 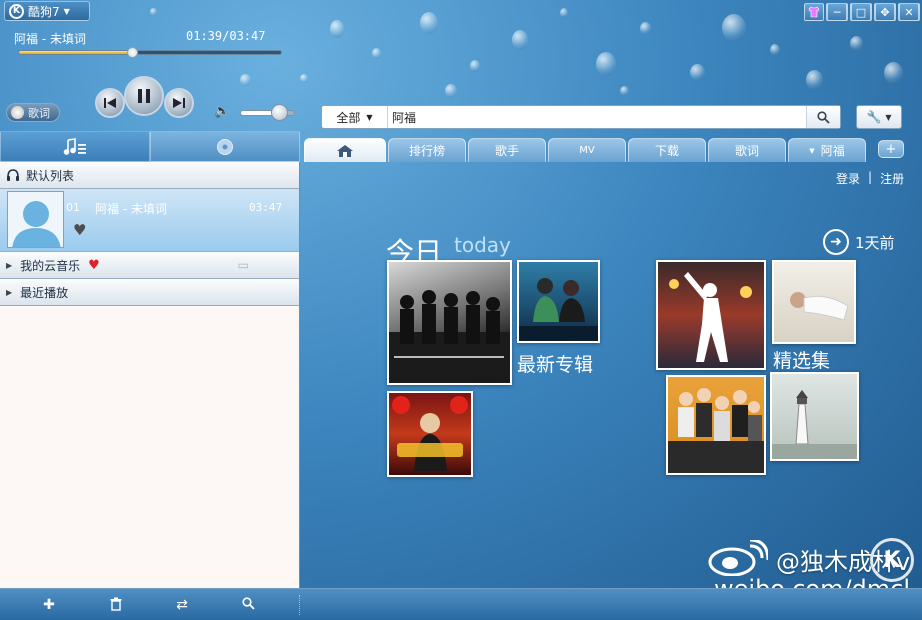 I want to click on tab-search-result-label: 阿福, so click(x=832, y=151).